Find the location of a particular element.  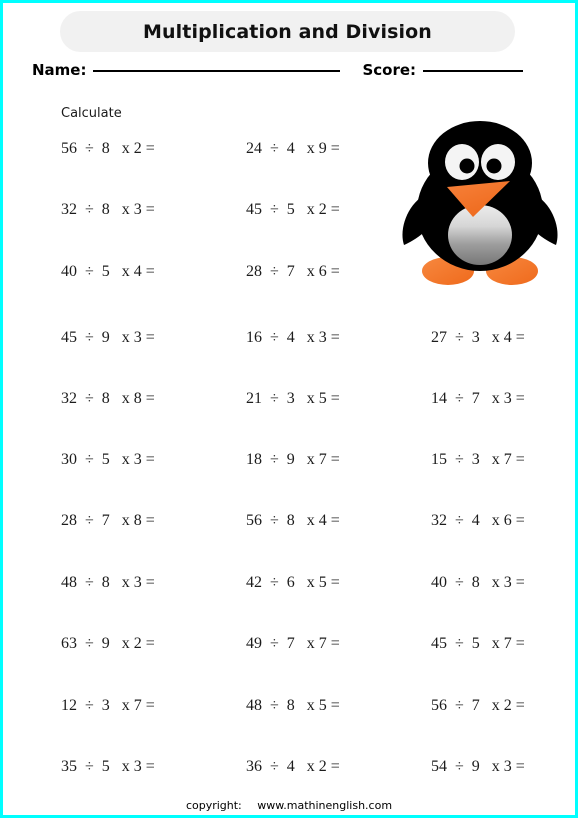

instruction-label: Calculate is located at coordinates (91, 113).